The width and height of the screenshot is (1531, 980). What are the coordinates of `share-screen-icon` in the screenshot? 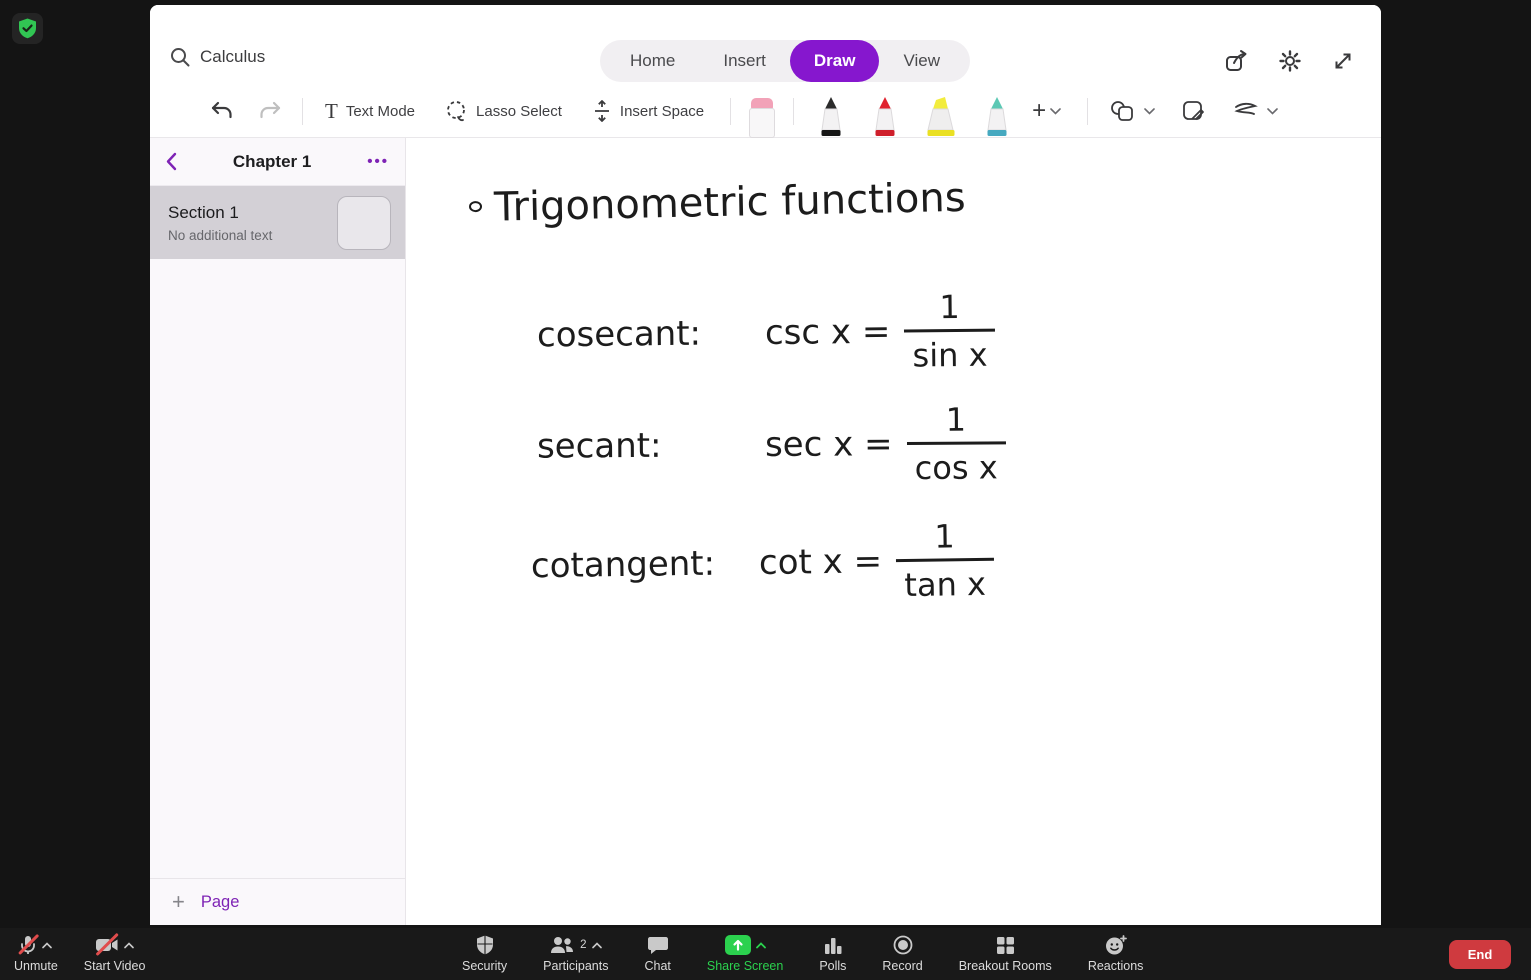 It's located at (737, 945).